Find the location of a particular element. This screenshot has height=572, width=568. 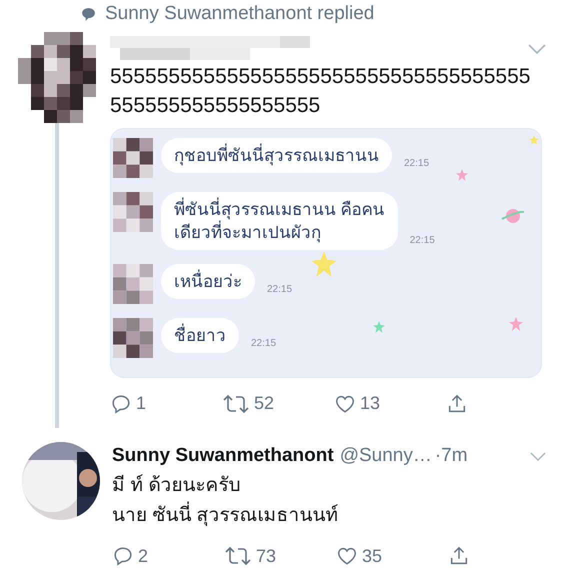

chat-bubble: เหนื่อยว่ะ is located at coordinates (208, 281).